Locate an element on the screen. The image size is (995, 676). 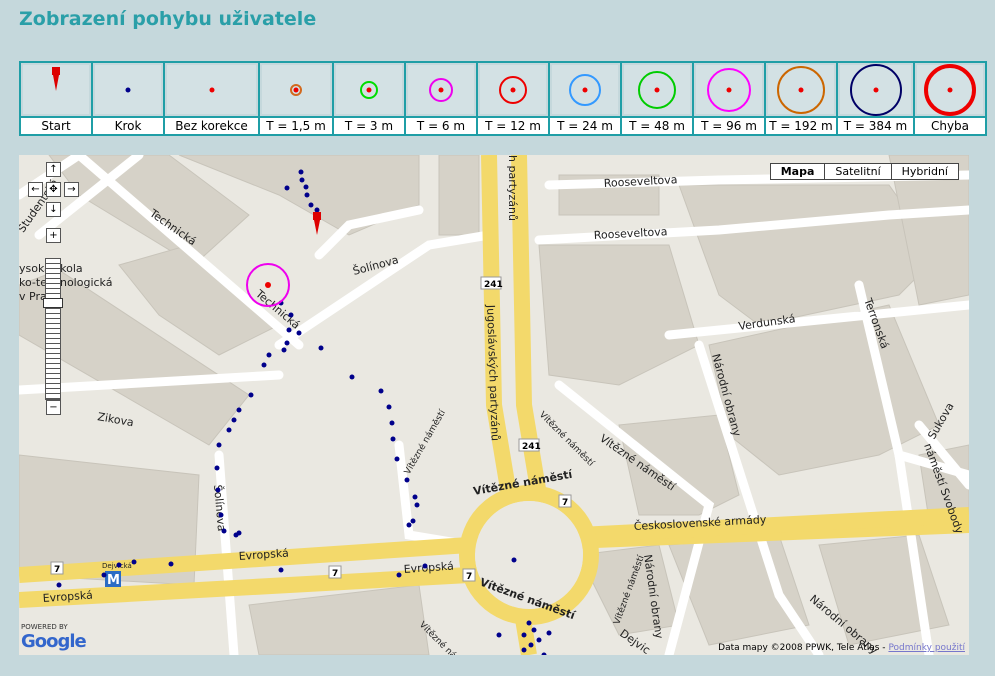
legend-label: Start is located at coordinates (56, 126).